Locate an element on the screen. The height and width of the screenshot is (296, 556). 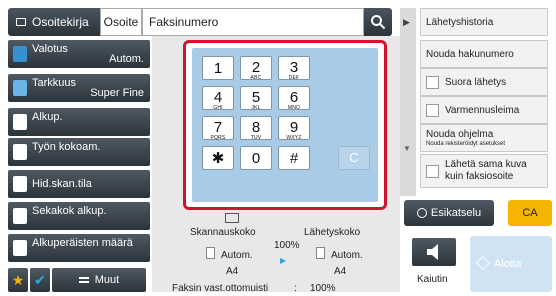
more-label: Muut is located at coordinates (107, 280).